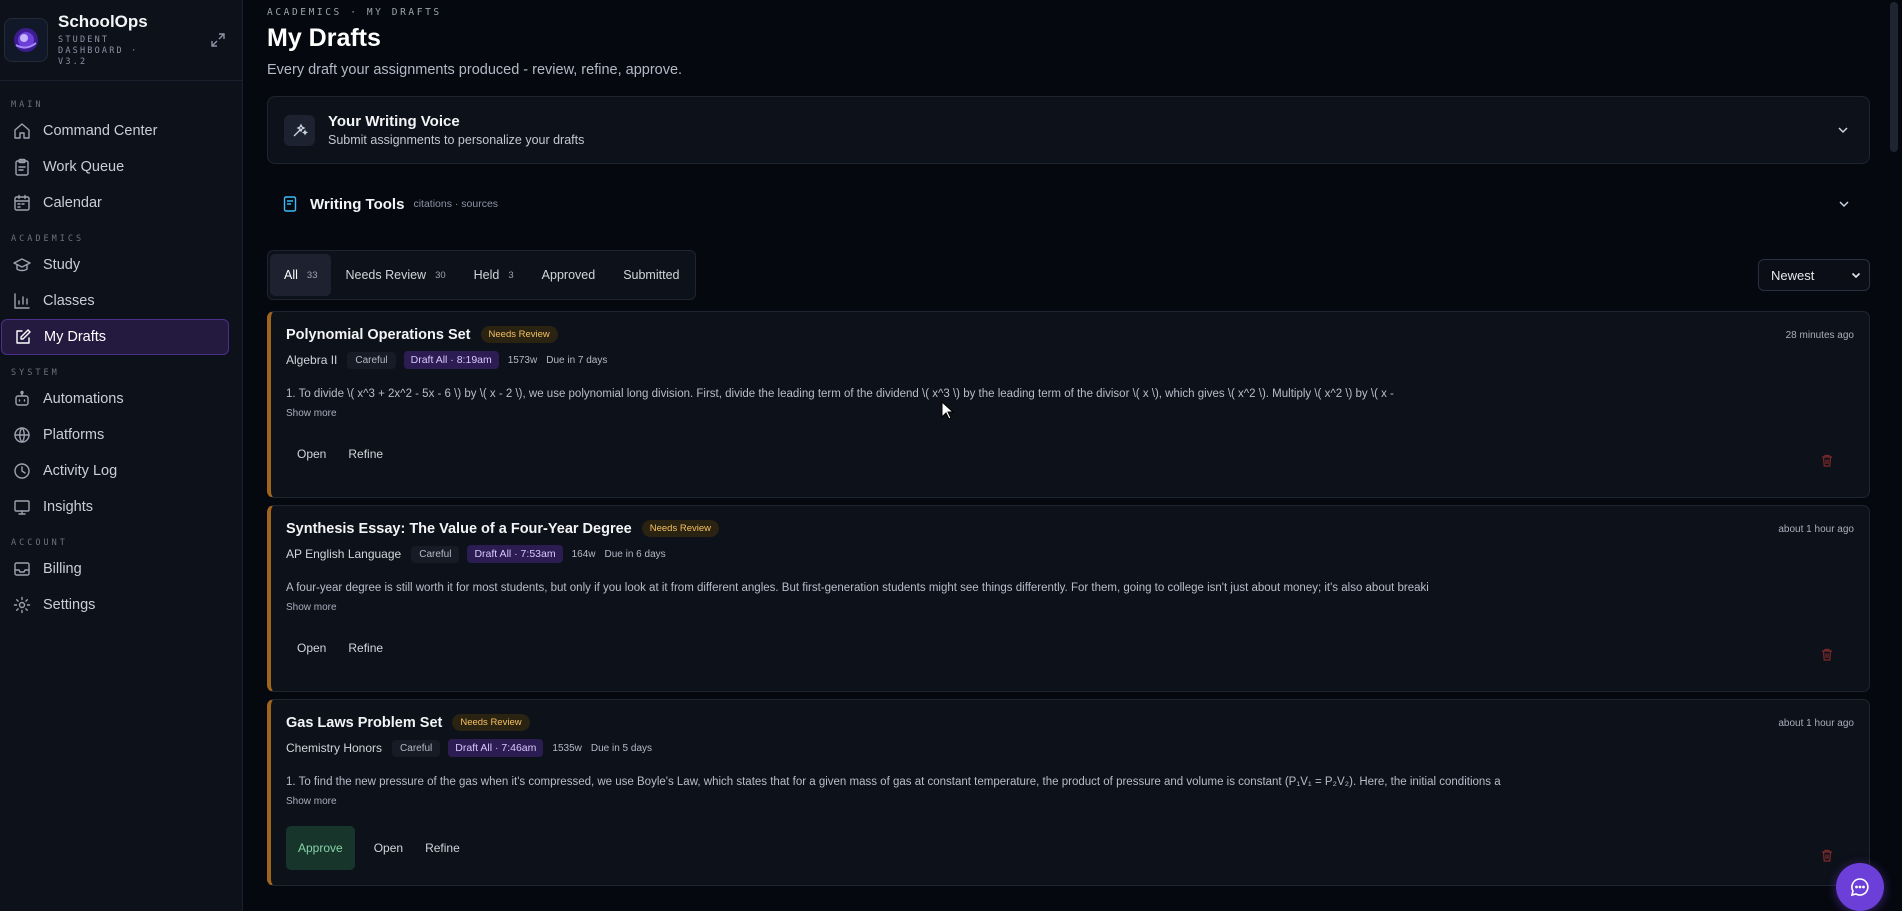  Describe the element at coordinates (98, 51) in the screenshot. I see `brand-subtitle: Student Dashboard · v3.2` at that location.